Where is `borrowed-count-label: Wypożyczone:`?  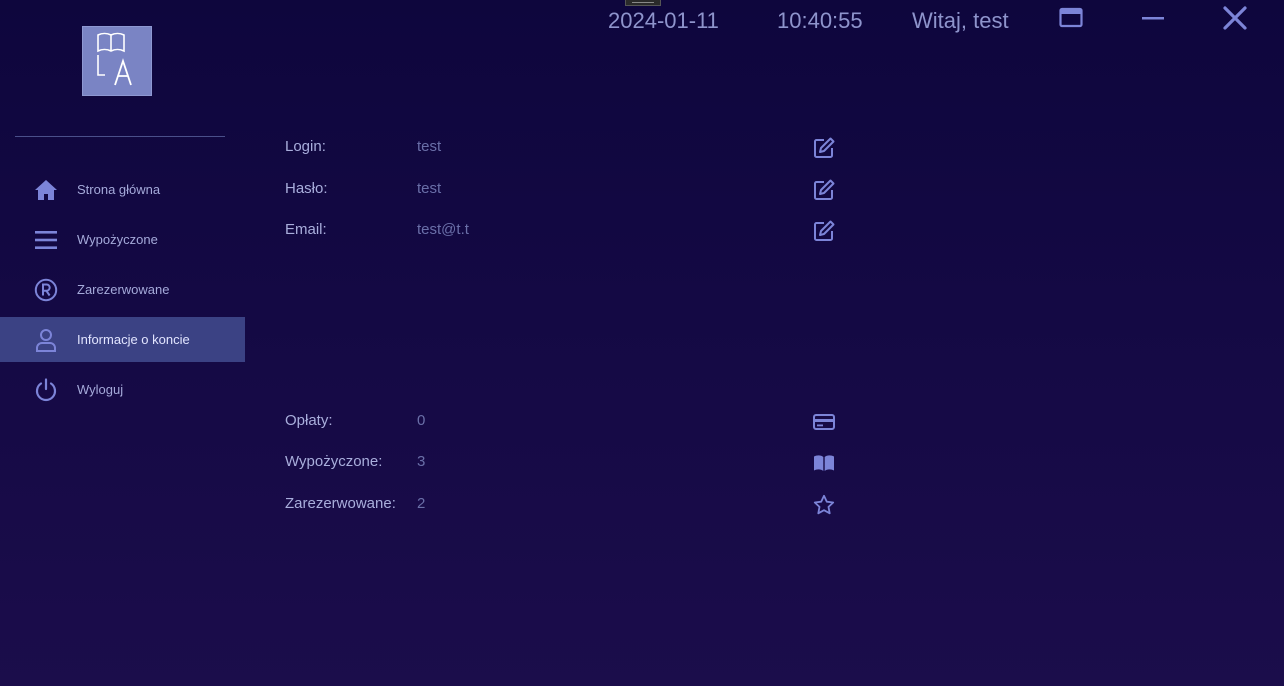 borrowed-count-label: Wypożyczone: is located at coordinates (334, 461).